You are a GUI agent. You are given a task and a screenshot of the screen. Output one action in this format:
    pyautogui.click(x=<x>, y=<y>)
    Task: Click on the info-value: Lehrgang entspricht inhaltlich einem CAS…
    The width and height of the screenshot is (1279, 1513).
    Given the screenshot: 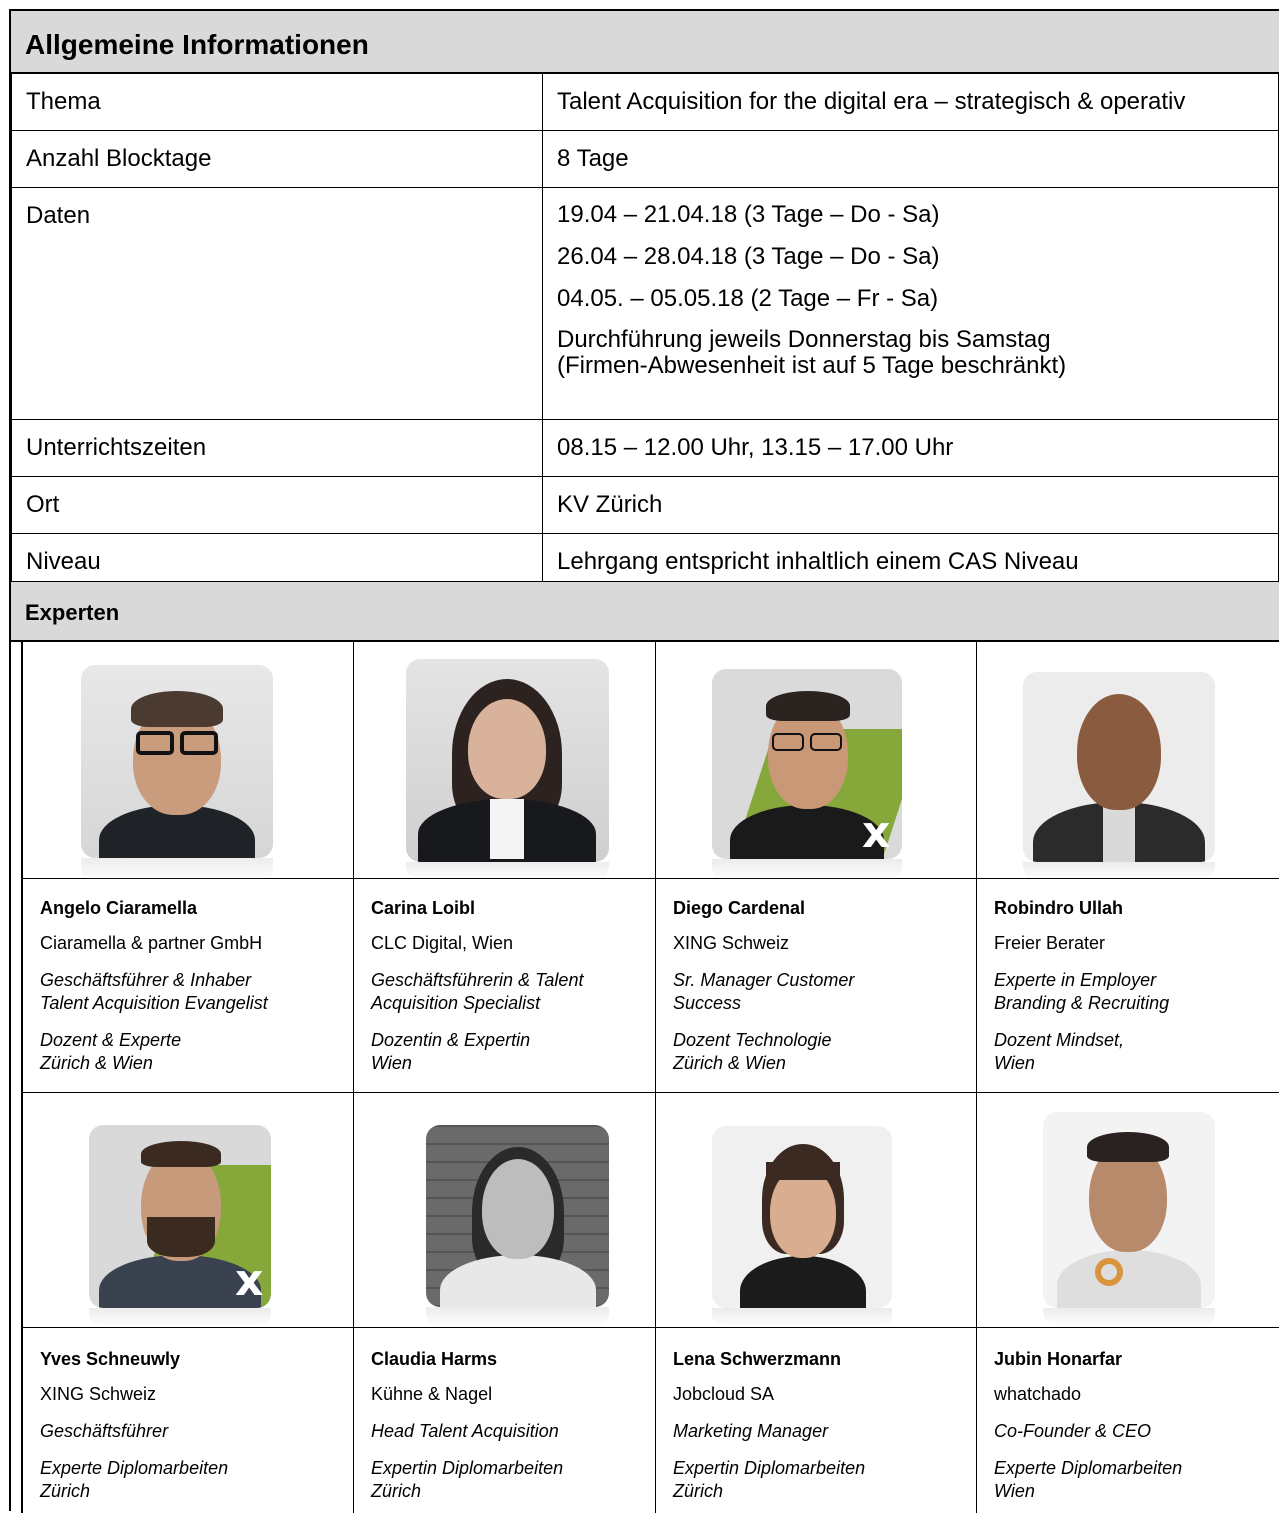 What is the action you would take?
    pyautogui.click(x=818, y=561)
    